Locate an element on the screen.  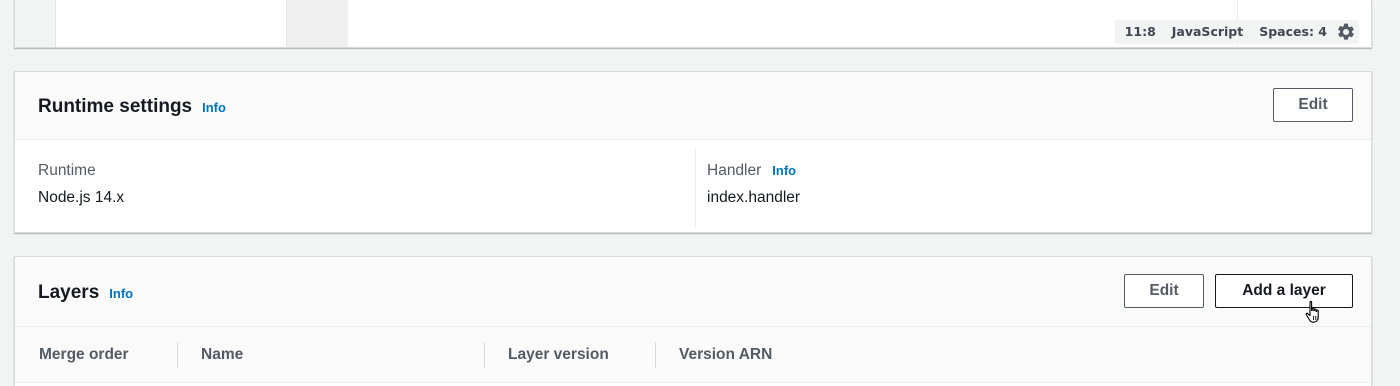
cursor-position: 11:8 is located at coordinates (1140, 31).